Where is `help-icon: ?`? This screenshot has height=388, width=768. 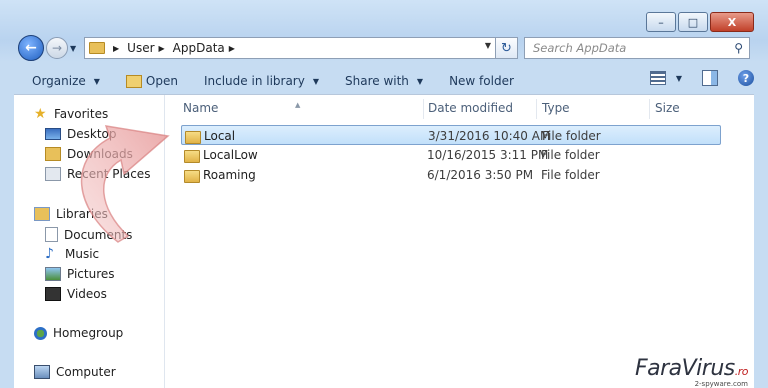
help-icon: ? is located at coordinates (746, 78).